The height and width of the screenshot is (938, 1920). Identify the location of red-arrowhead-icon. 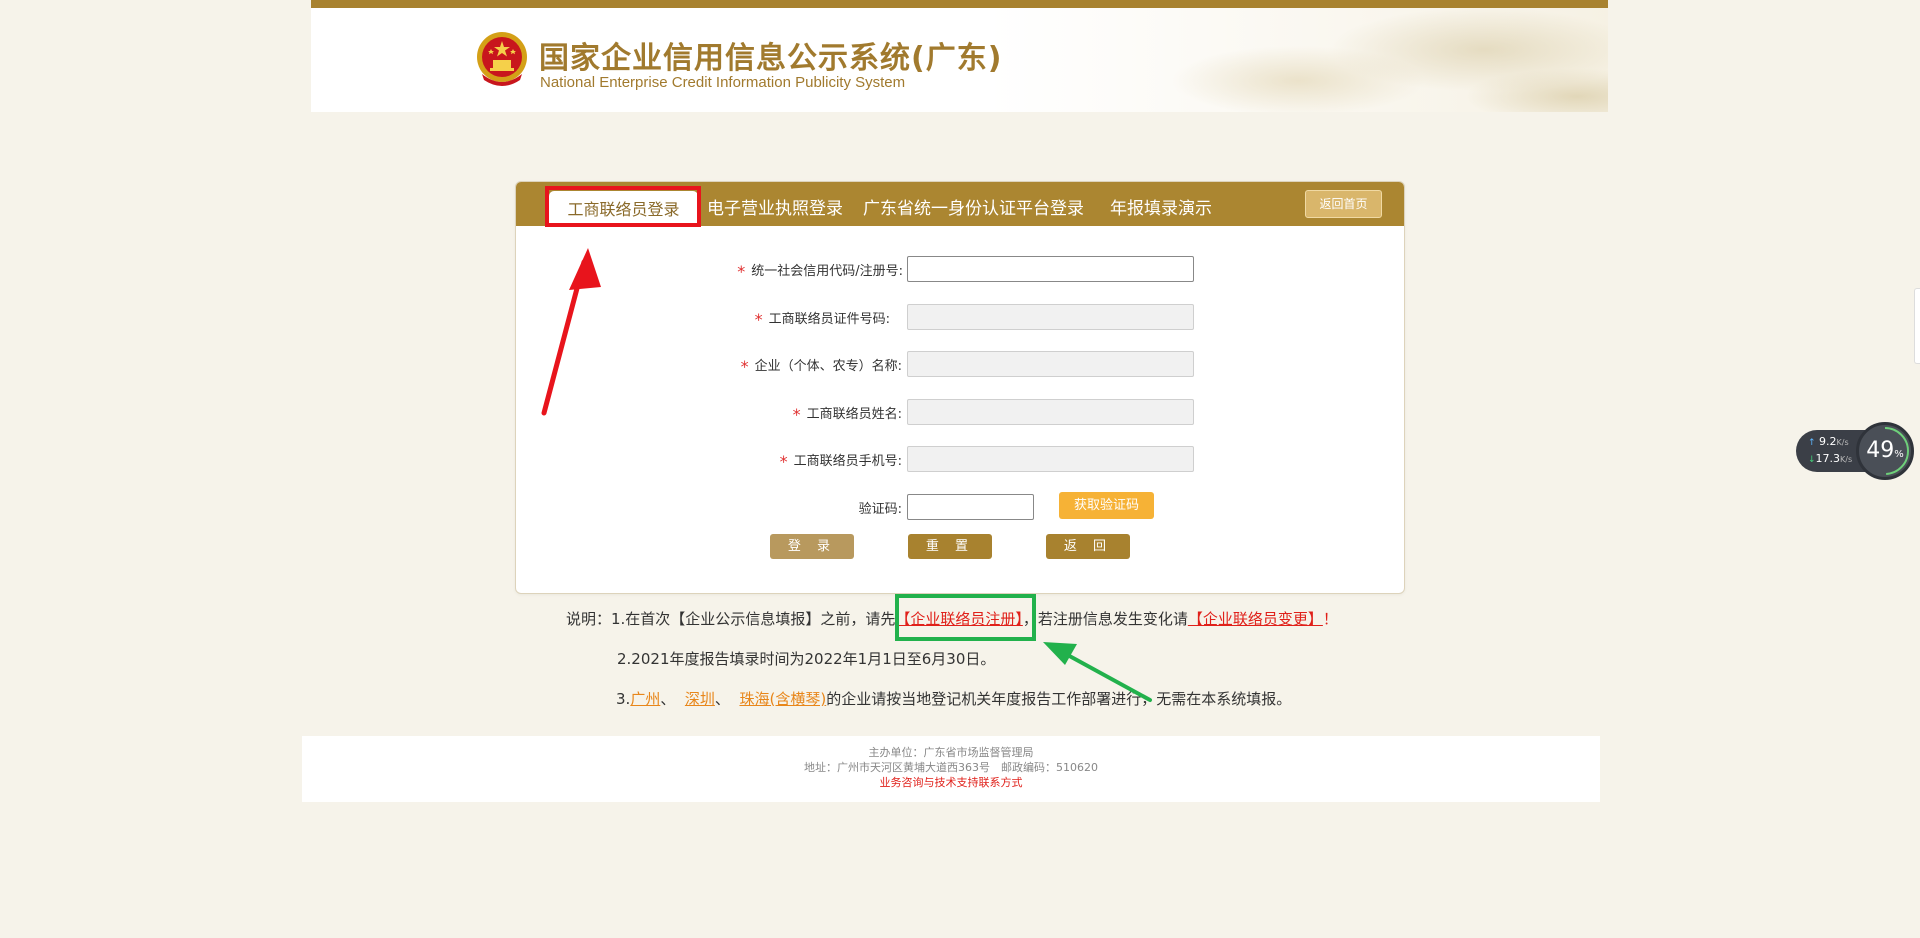
(585, 269).